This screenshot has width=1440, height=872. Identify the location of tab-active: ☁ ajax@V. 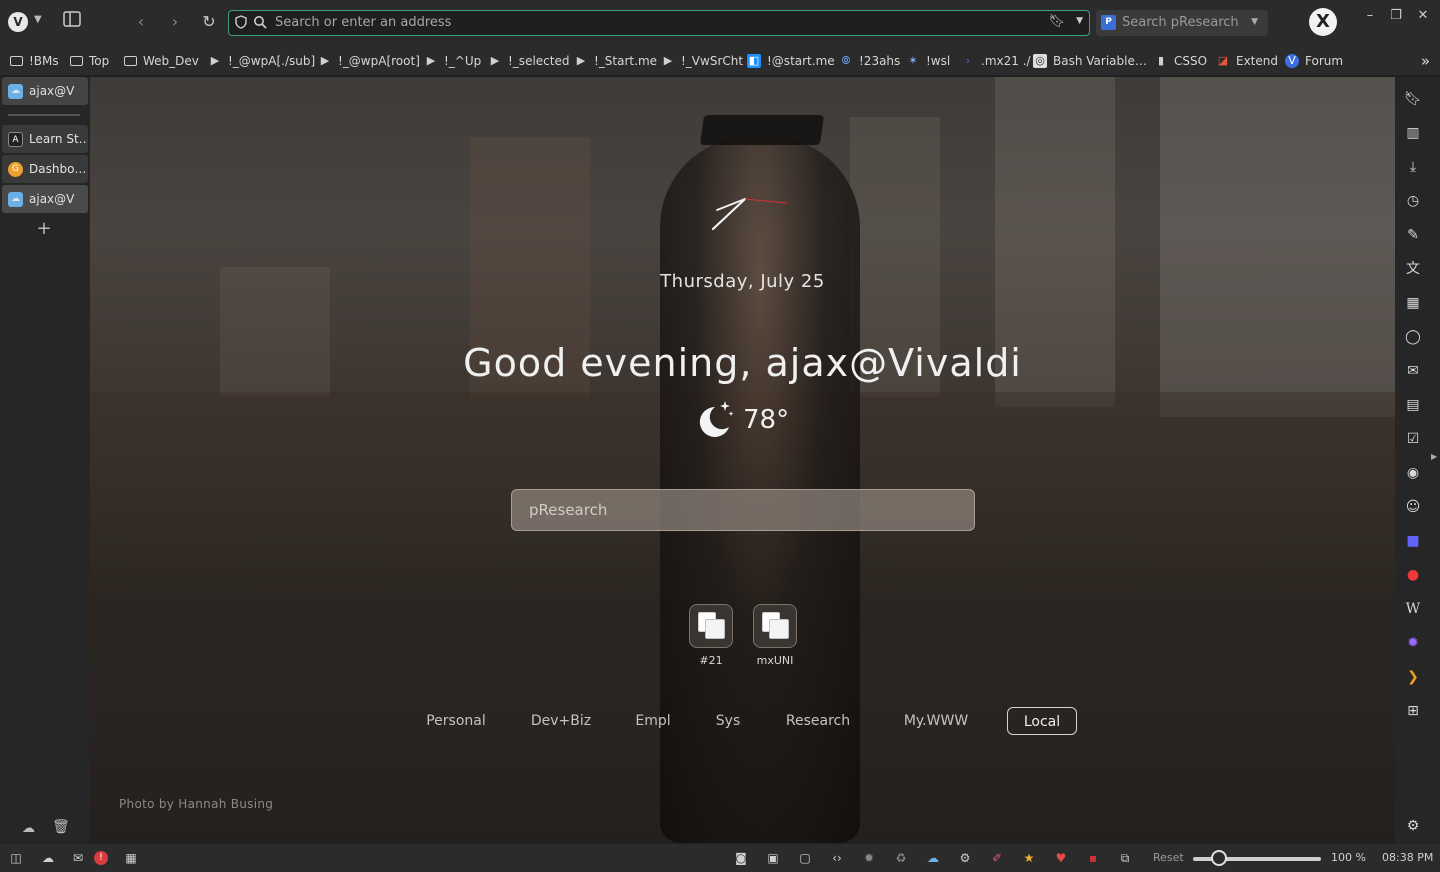
(45, 199).